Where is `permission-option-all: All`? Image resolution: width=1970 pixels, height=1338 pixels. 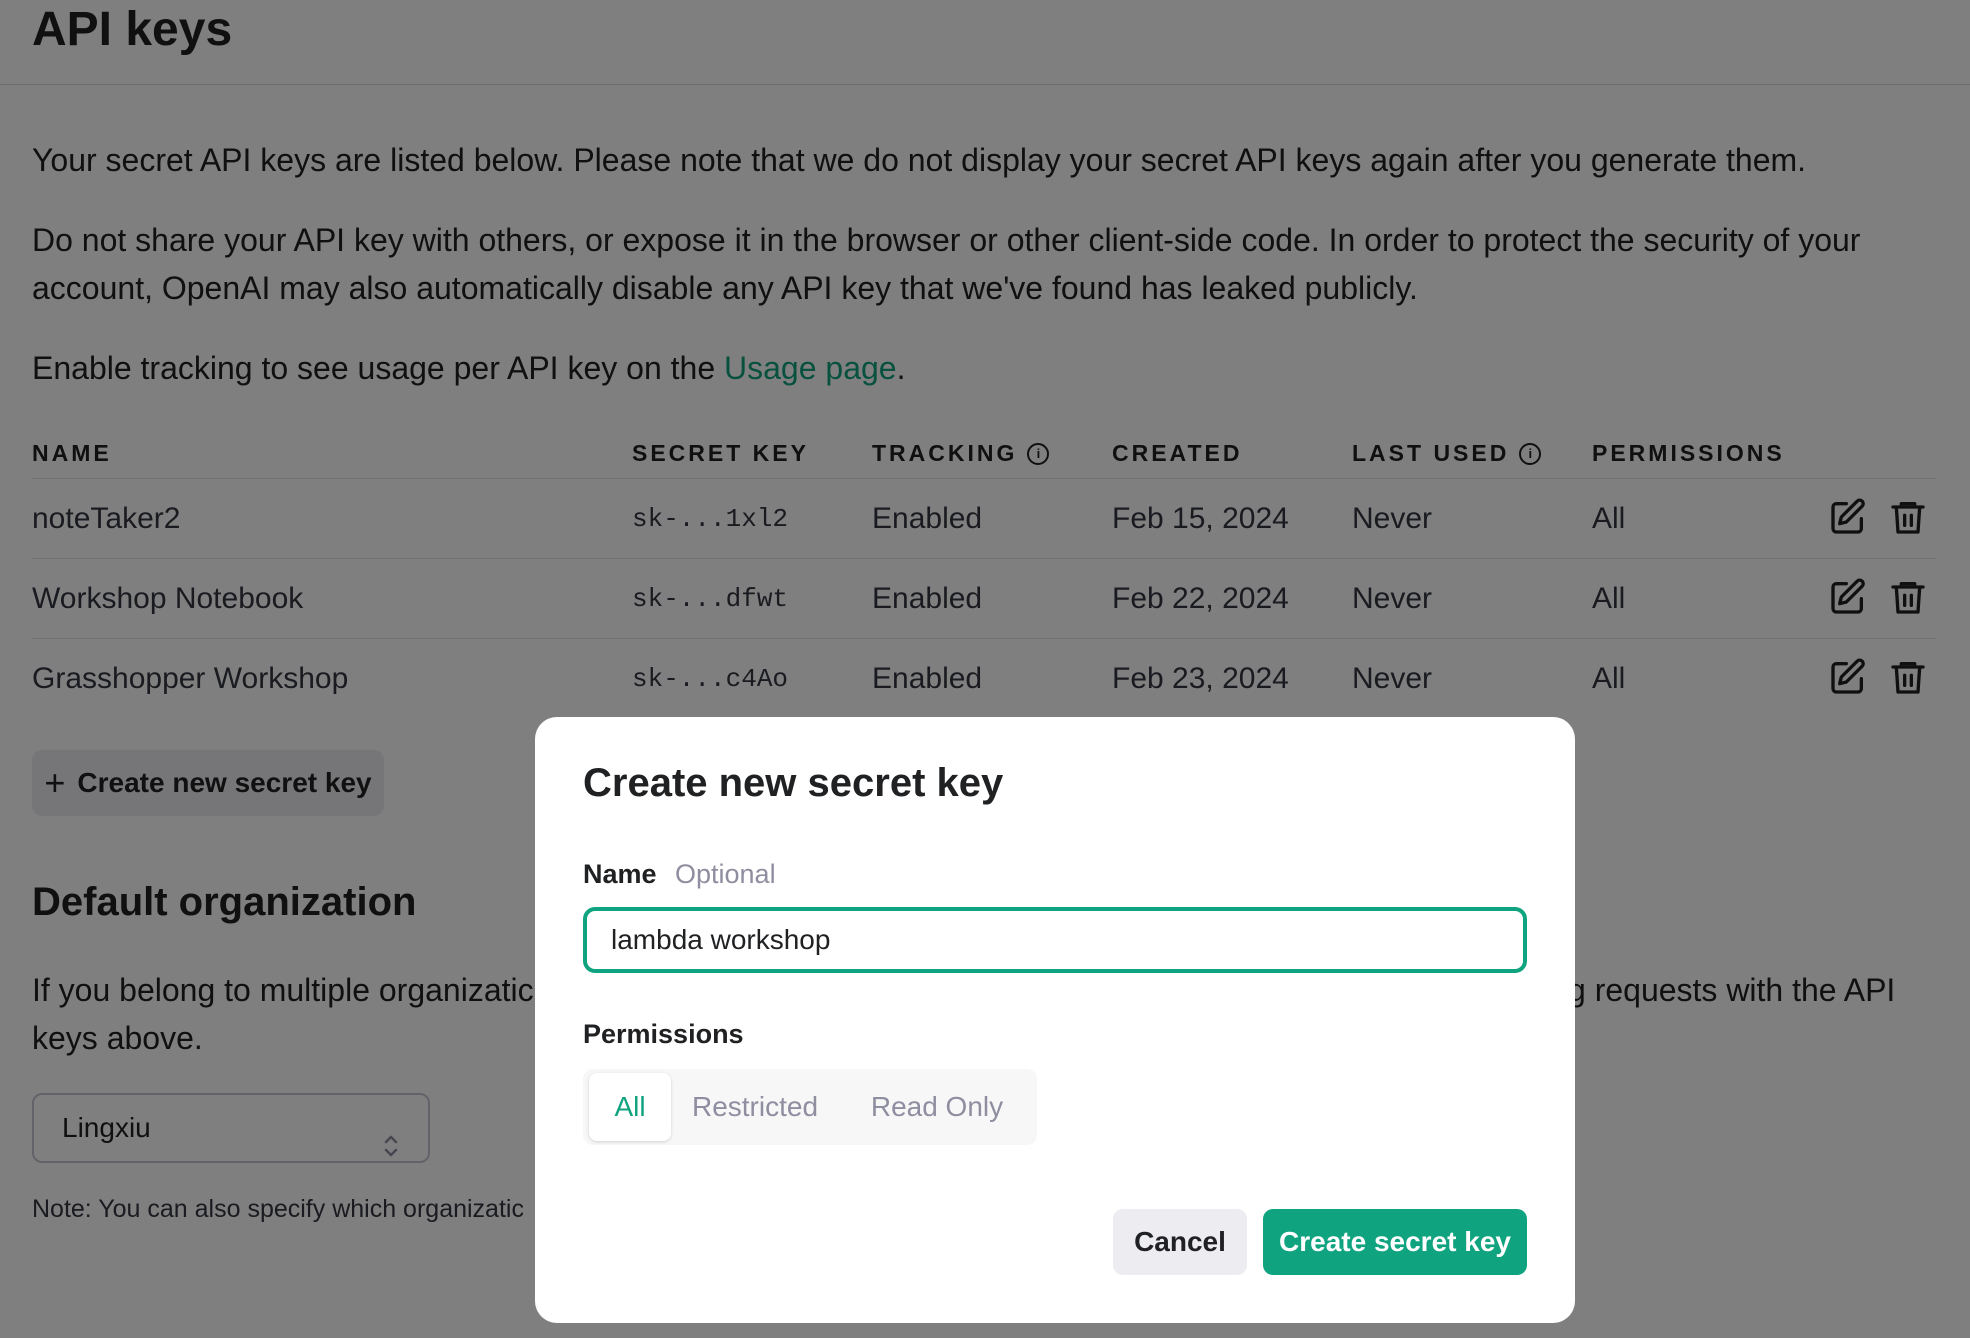 permission-option-all: All is located at coordinates (630, 1107).